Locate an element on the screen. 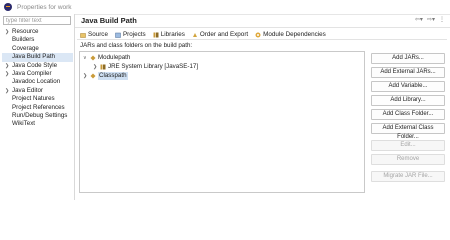 The height and width of the screenshot is (240, 450). tab-source: Source is located at coordinates (94, 34).